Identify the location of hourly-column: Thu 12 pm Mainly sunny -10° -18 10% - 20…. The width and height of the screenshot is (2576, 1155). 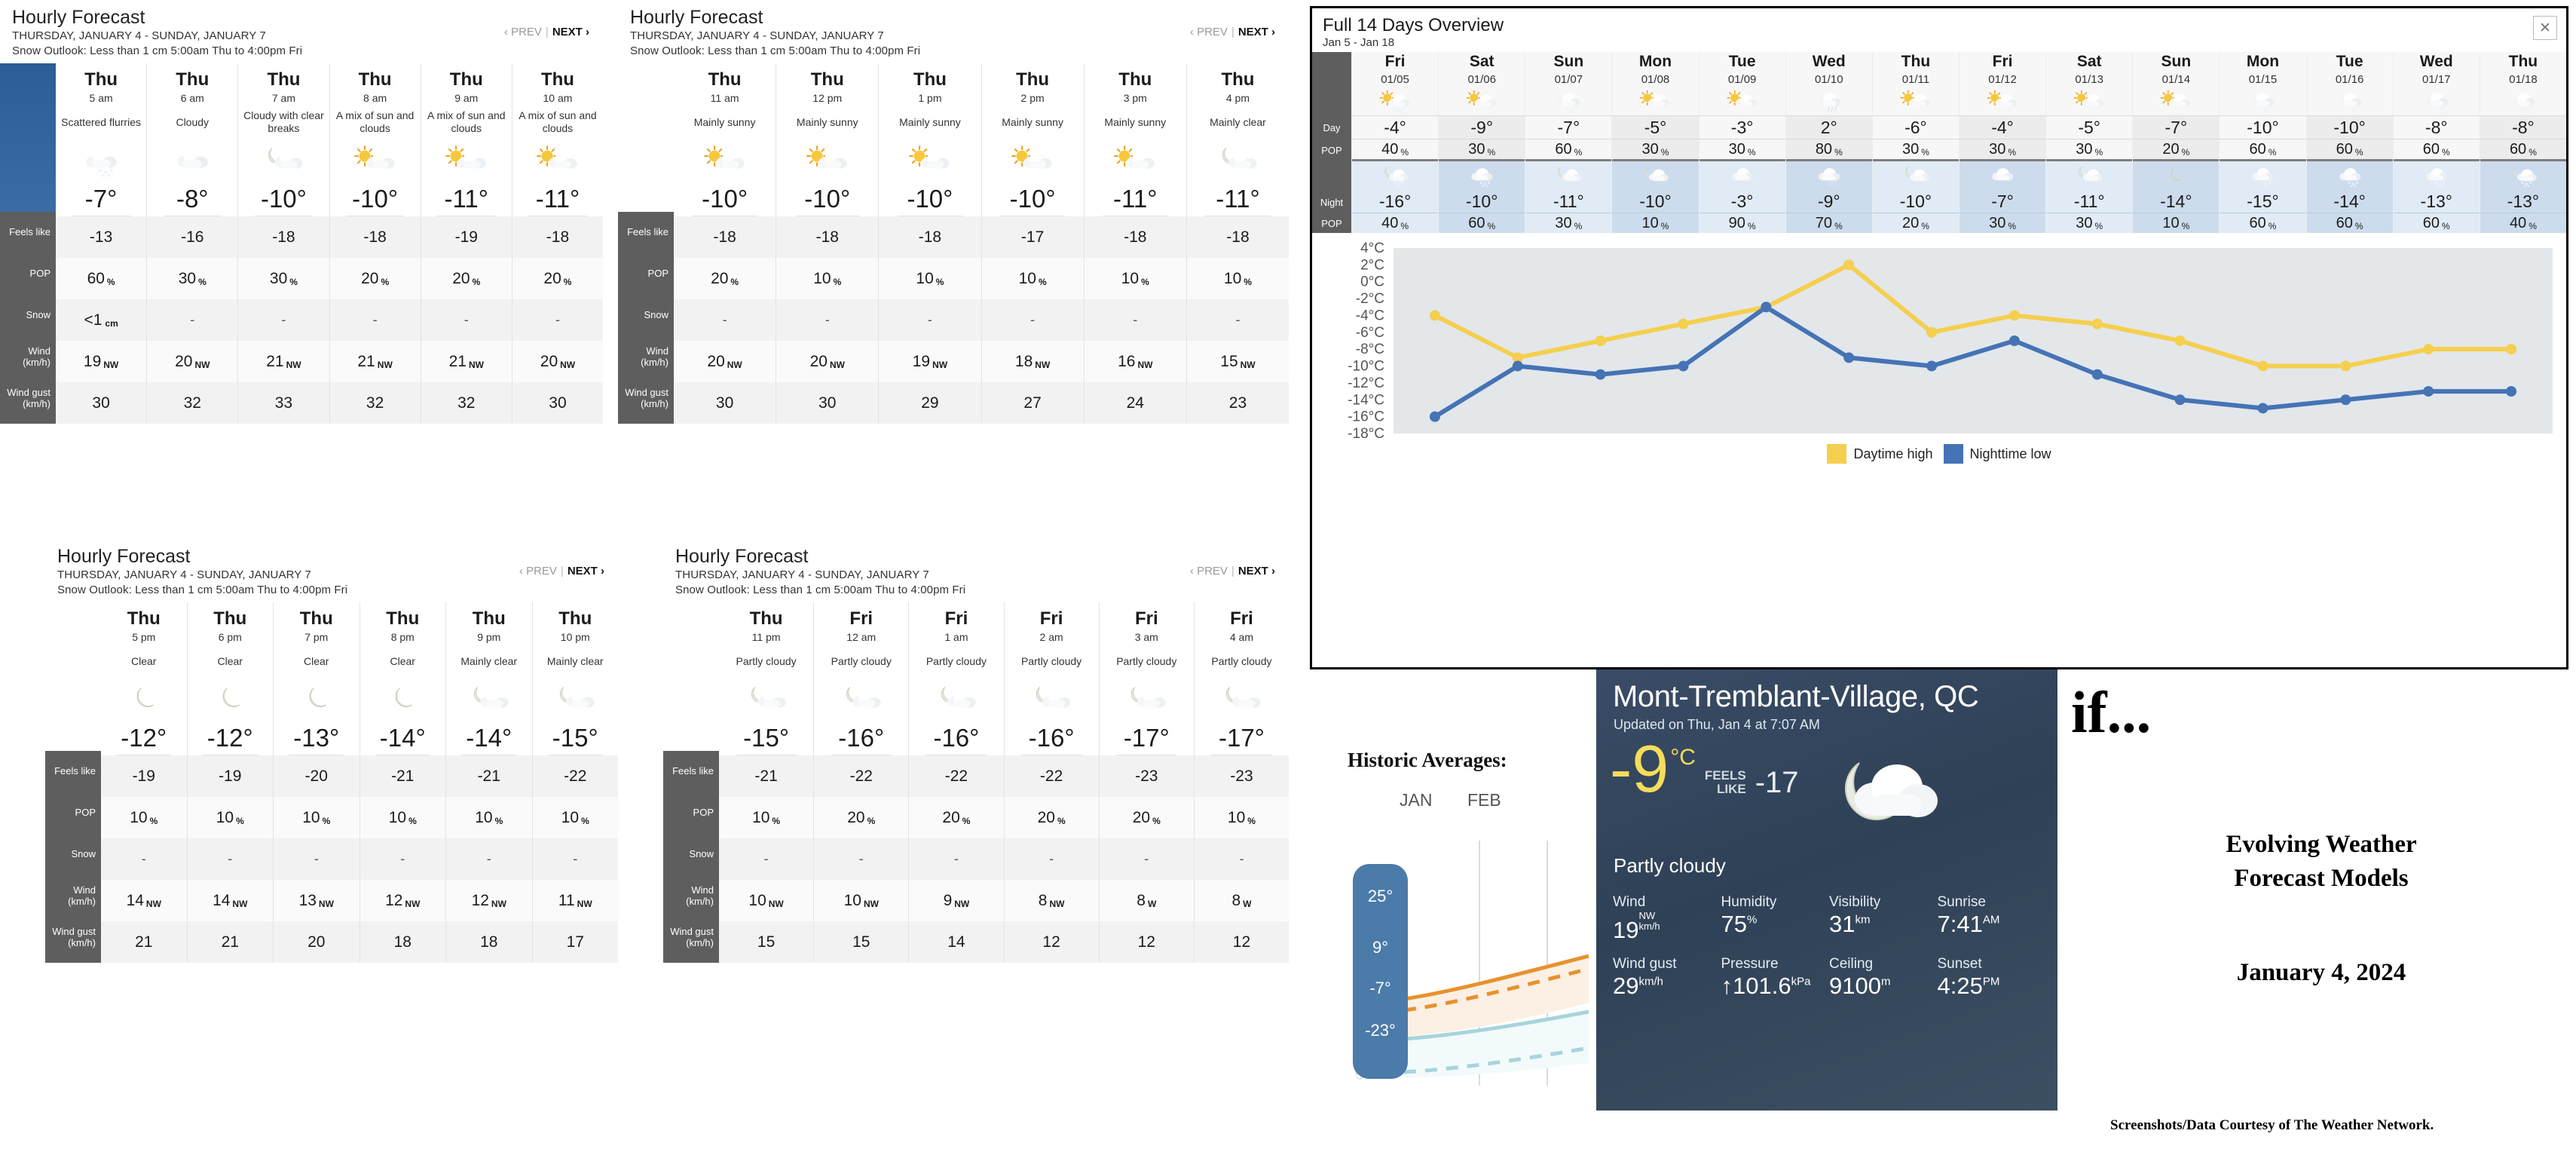
(828, 243).